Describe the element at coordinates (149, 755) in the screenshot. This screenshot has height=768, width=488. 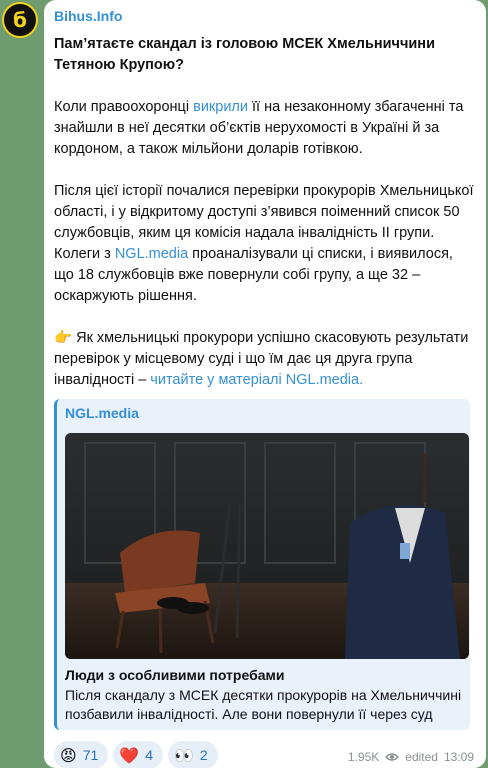
I see `reaction-count: 4` at that location.